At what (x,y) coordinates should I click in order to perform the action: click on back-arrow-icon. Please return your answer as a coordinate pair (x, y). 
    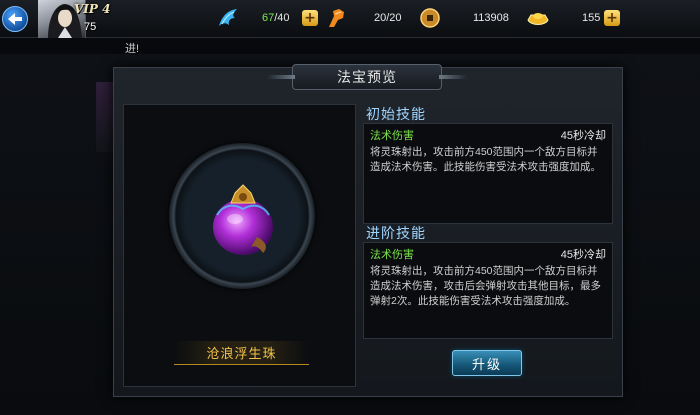
    Looking at the image, I should click on (15, 19).